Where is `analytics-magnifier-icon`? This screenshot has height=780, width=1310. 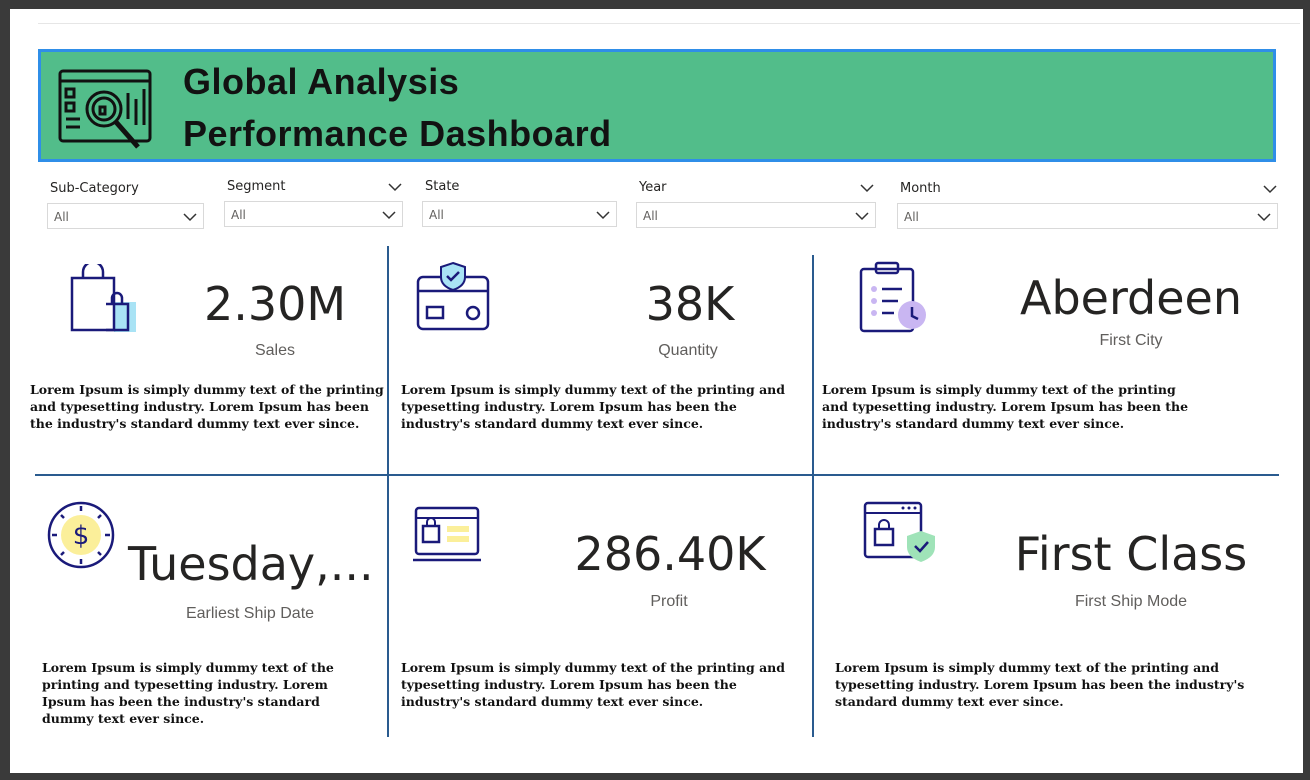
analytics-magnifier-icon is located at coordinates (105, 109).